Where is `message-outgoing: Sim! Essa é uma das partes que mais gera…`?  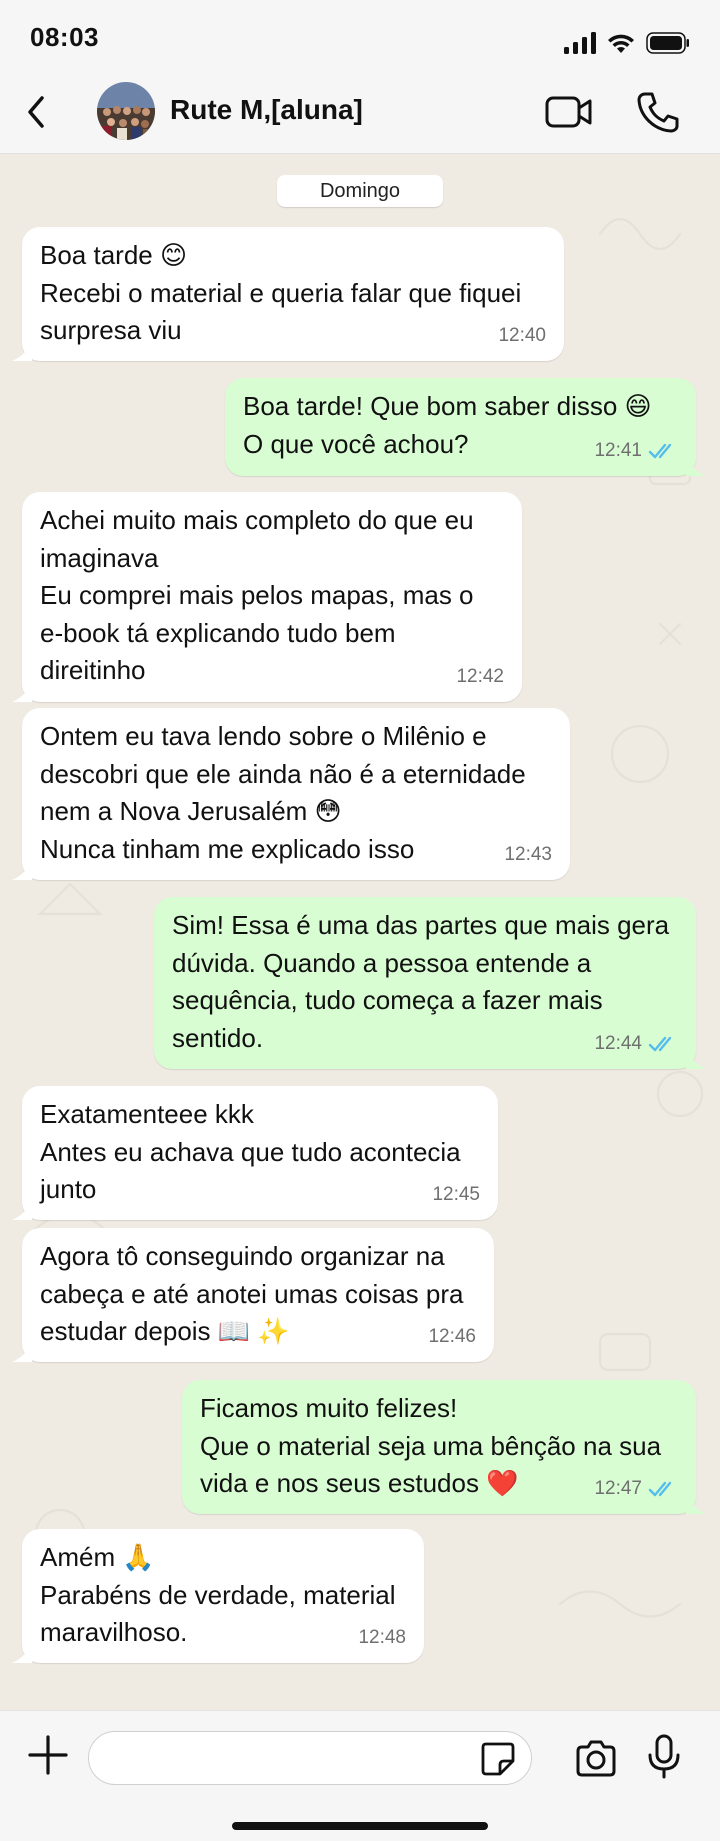 message-outgoing: Sim! Essa é uma das partes que mais gera… is located at coordinates (430, 983).